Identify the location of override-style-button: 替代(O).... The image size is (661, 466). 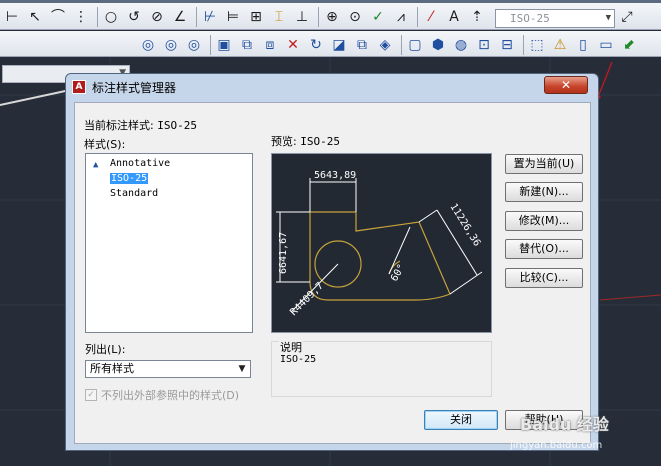
(544, 249).